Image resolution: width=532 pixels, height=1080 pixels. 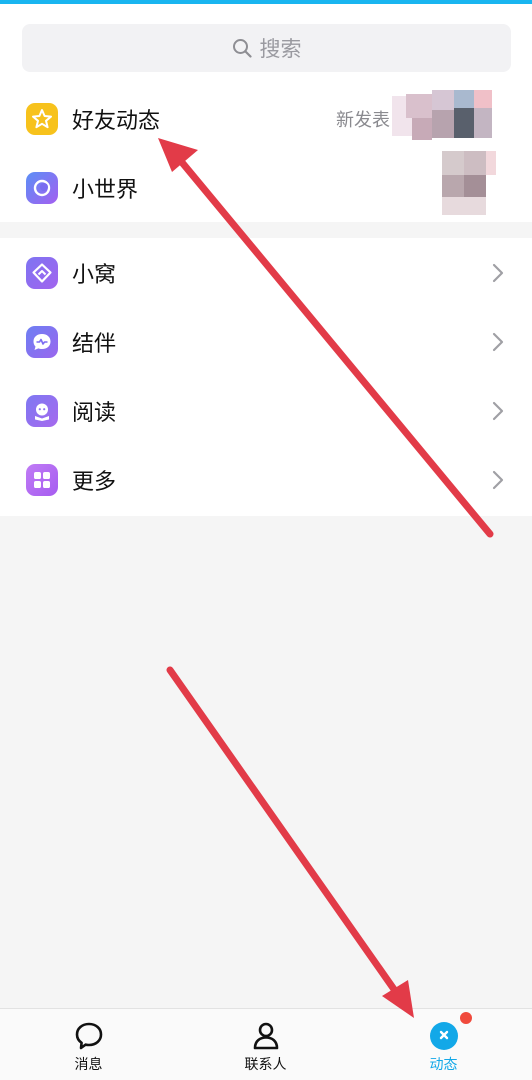 I want to click on tab-label: 联系人, so click(x=265, y=1065).